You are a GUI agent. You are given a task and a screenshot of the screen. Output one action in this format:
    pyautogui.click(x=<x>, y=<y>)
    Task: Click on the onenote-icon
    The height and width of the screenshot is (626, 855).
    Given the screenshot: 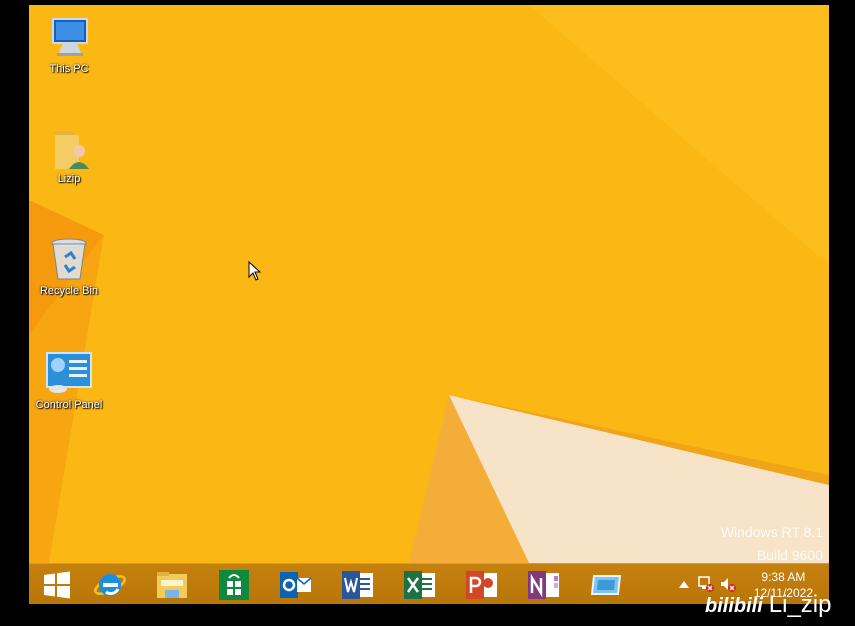 What is the action you would take?
    pyautogui.click(x=543, y=585)
    